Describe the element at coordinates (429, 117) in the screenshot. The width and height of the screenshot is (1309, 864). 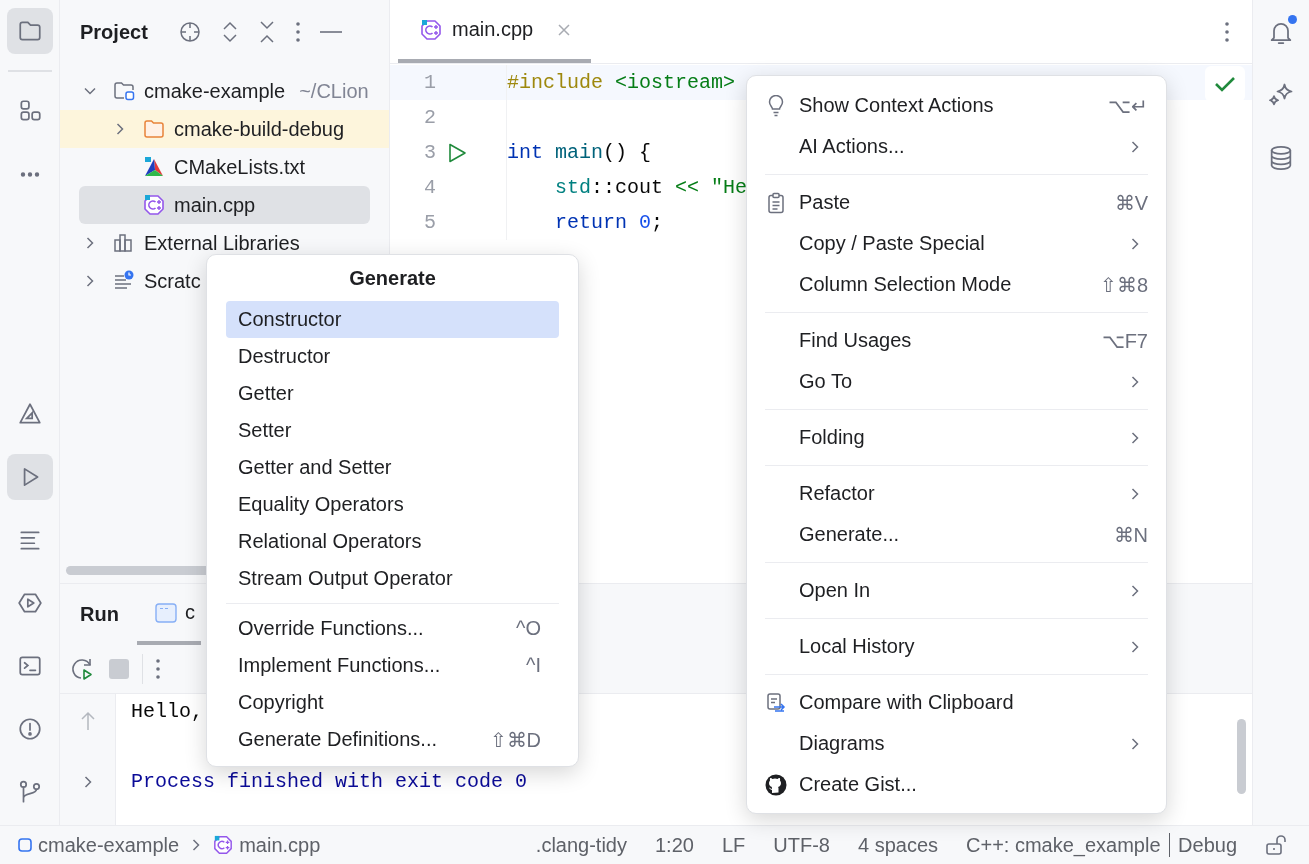
I see `line-number: 2` at that location.